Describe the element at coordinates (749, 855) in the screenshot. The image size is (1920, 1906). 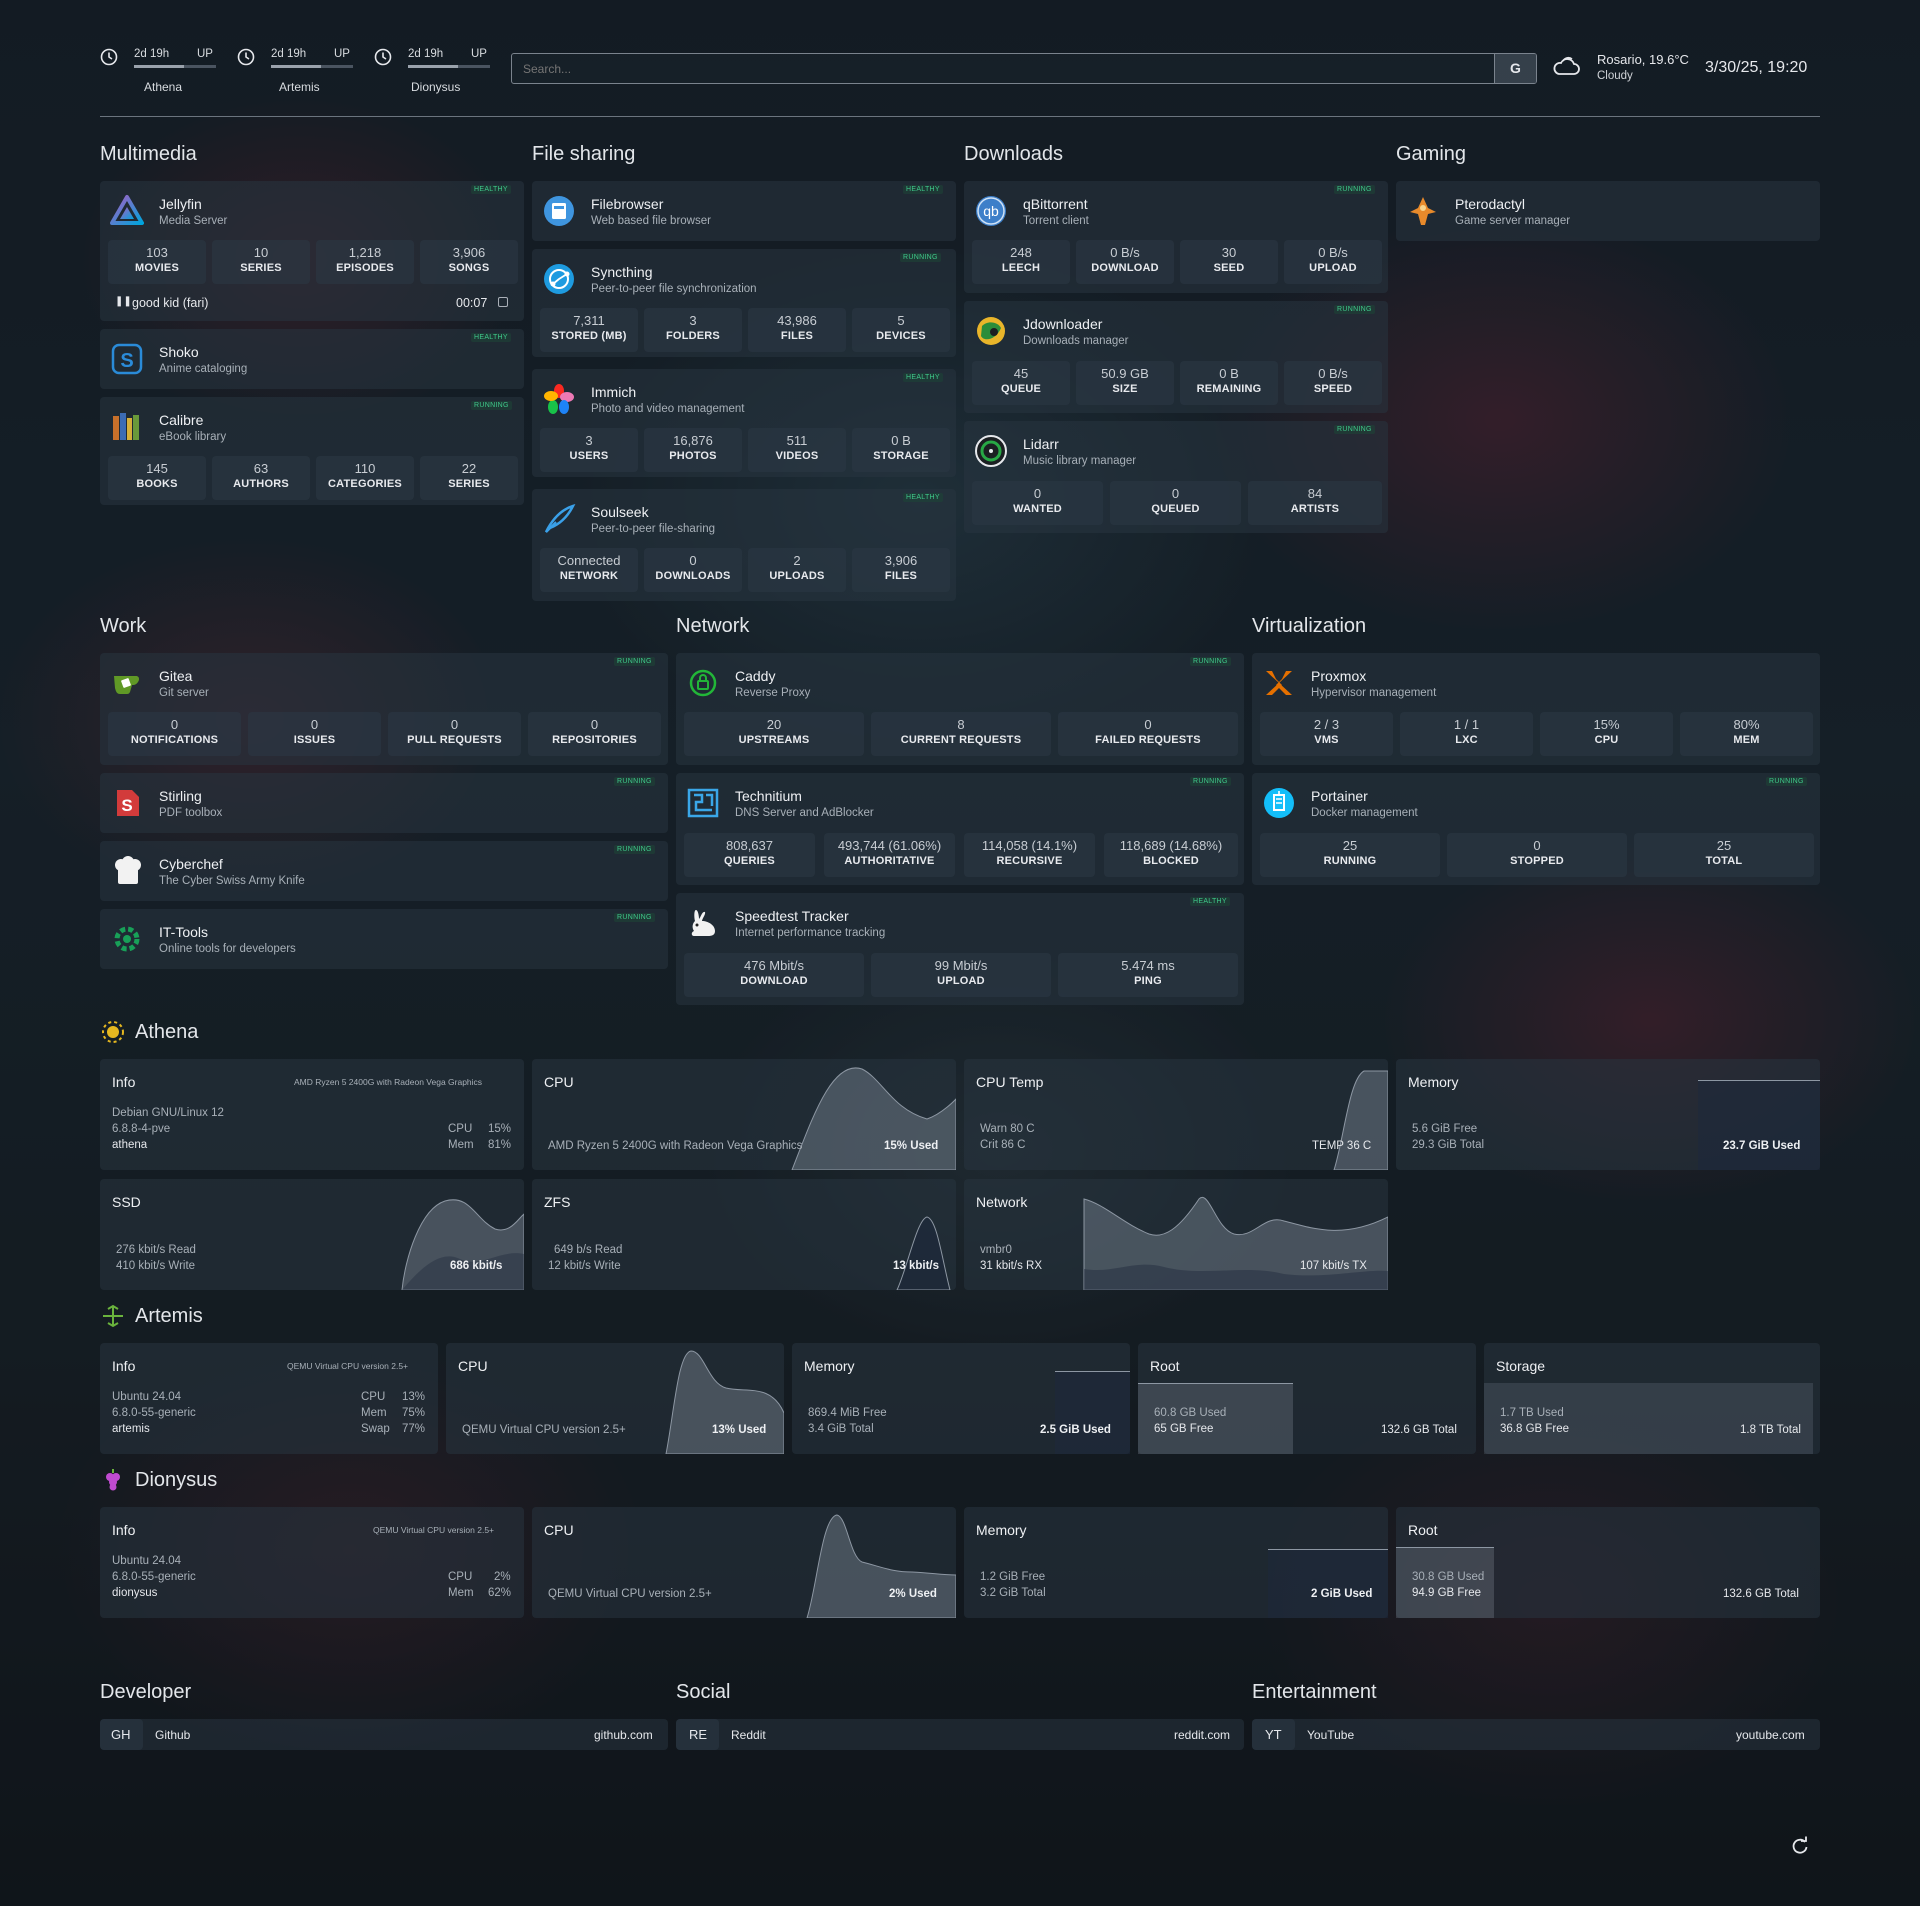
I see `stat-block: 808,637 QUERIES` at that location.